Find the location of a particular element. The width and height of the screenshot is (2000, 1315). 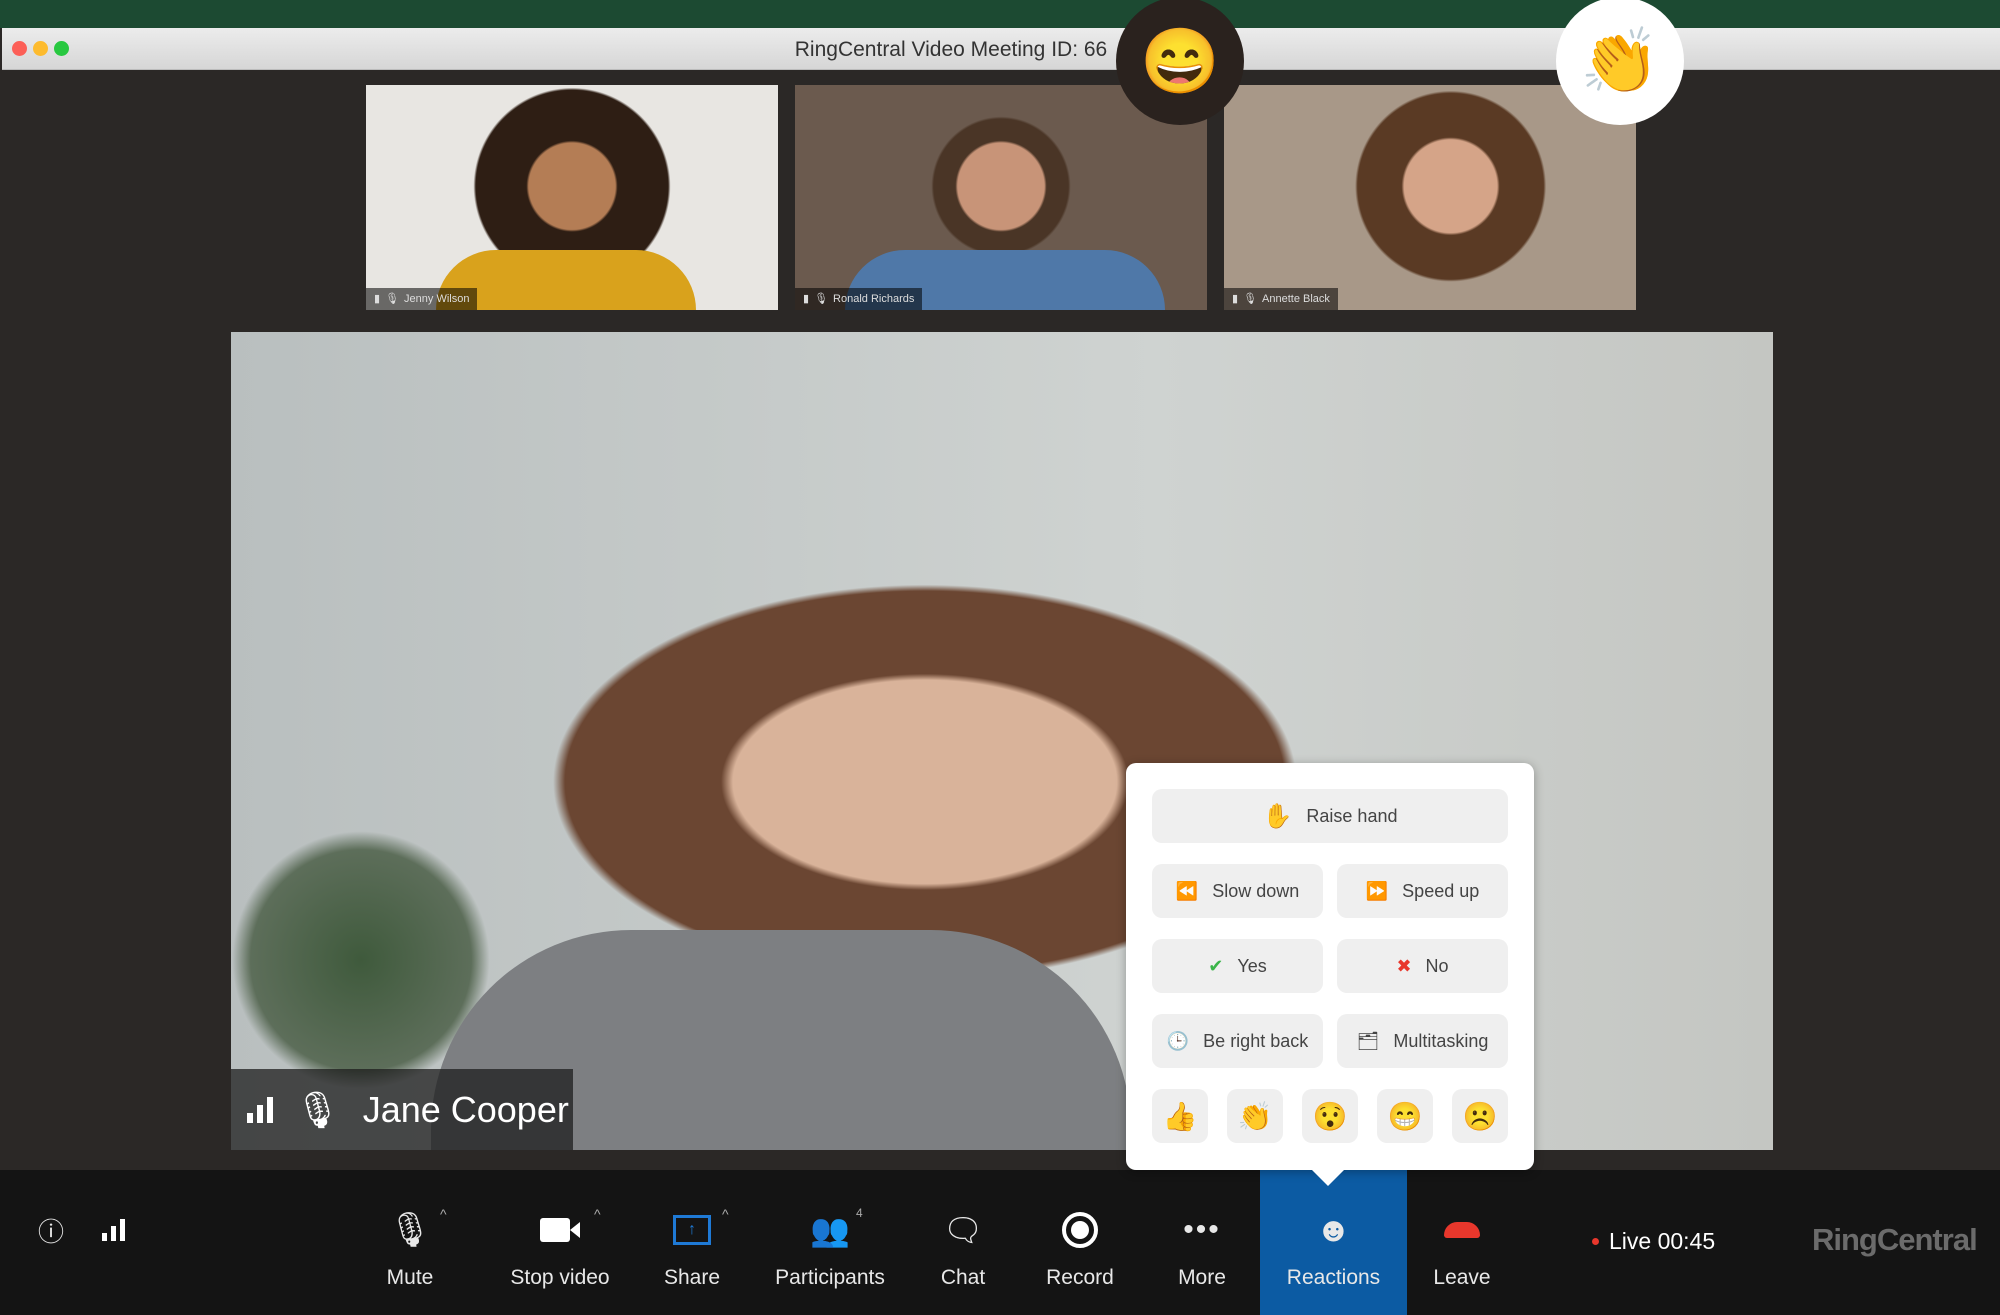

record-button: Record is located at coordinates (1080, 1242).